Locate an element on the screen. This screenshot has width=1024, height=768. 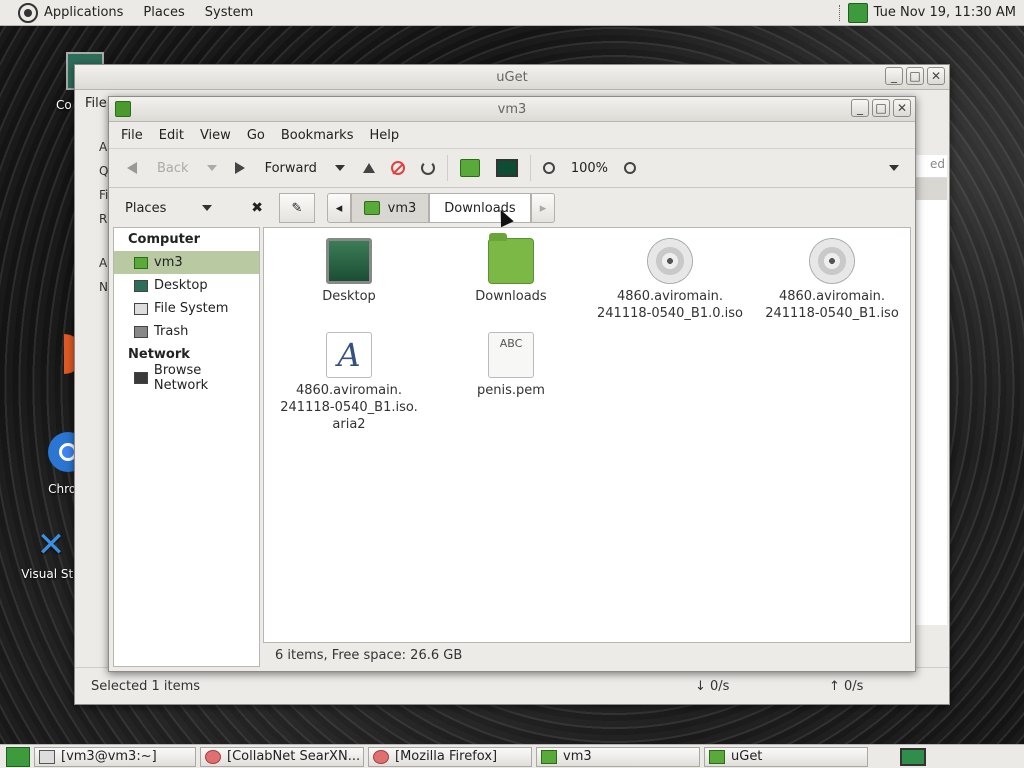
sidebar-item-trash: Trash is located at coordinates (186, 331).